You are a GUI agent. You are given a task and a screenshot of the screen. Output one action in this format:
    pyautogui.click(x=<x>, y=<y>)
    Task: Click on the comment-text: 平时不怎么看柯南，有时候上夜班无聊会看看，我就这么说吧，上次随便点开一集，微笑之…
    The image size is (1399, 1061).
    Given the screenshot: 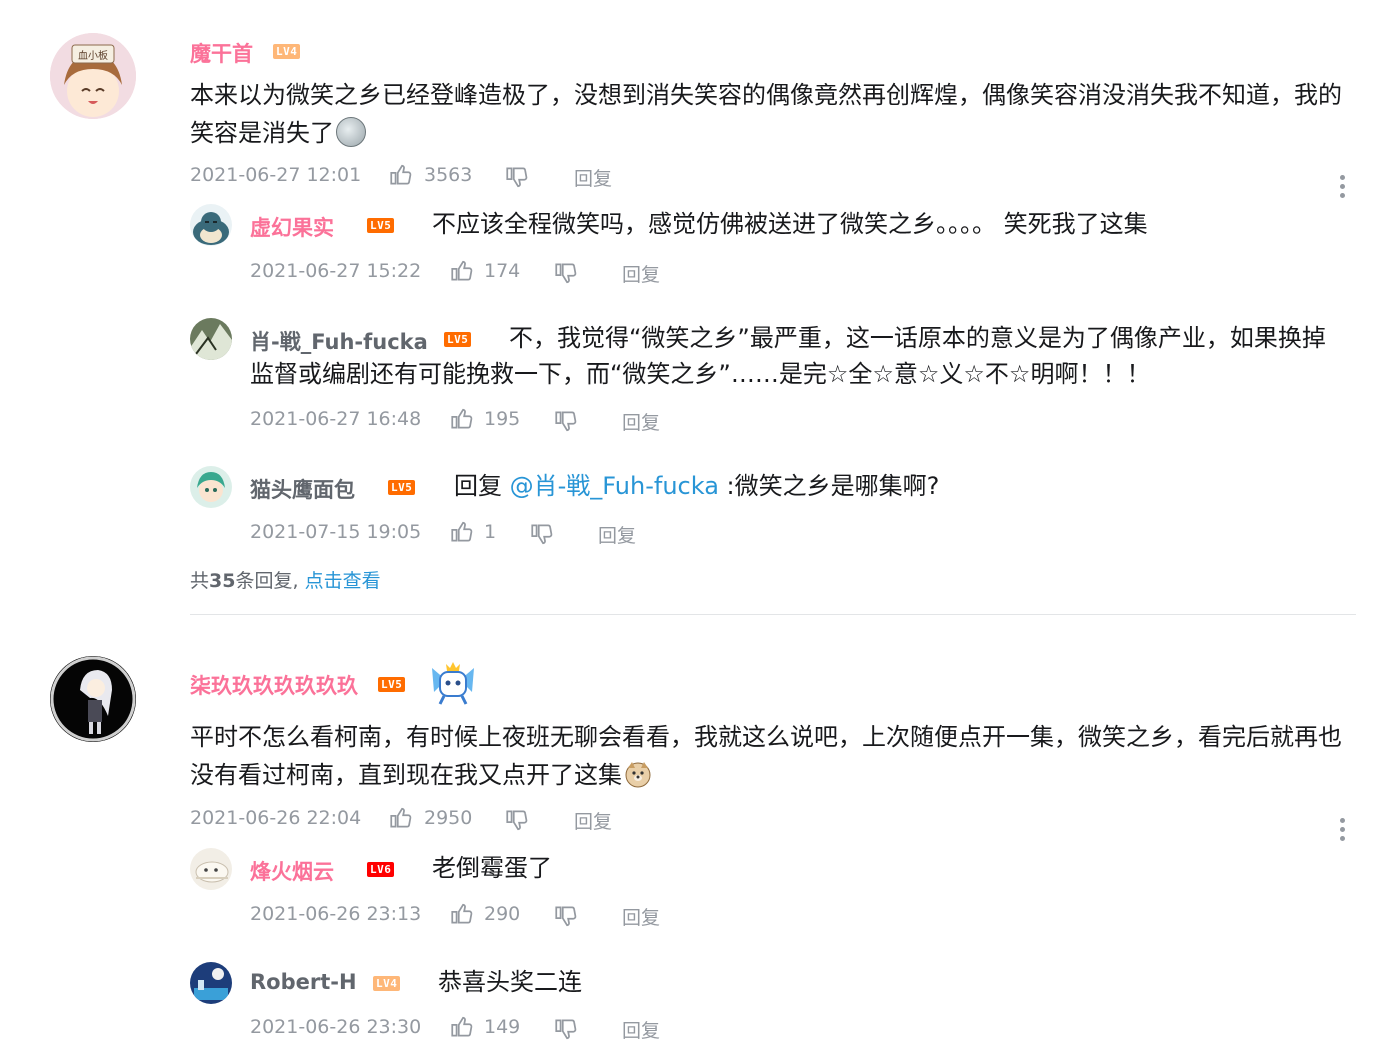 What is the action you would take?
    pyautogui.click(x=766, y=756)
    